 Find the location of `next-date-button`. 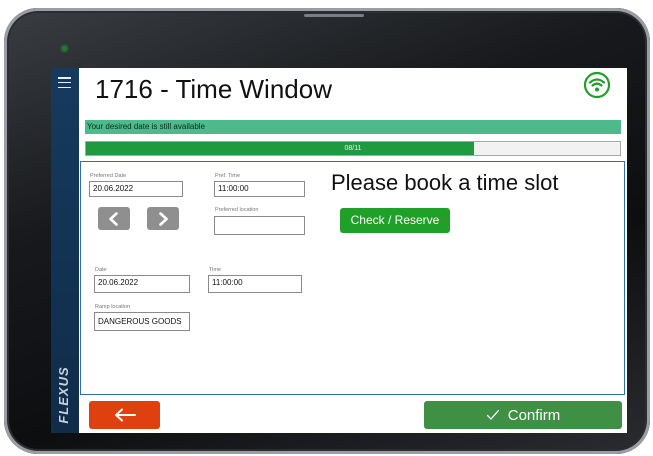

next-date-button is located at coordinates (163, 218).